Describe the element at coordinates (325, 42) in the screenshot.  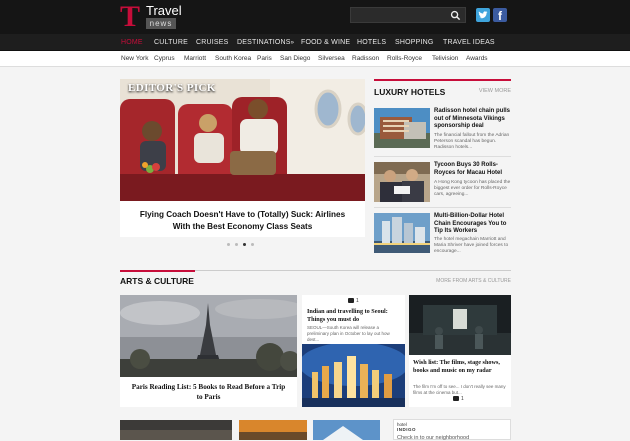
I see `nav-food-wine: FOOD & WINE` at that location.